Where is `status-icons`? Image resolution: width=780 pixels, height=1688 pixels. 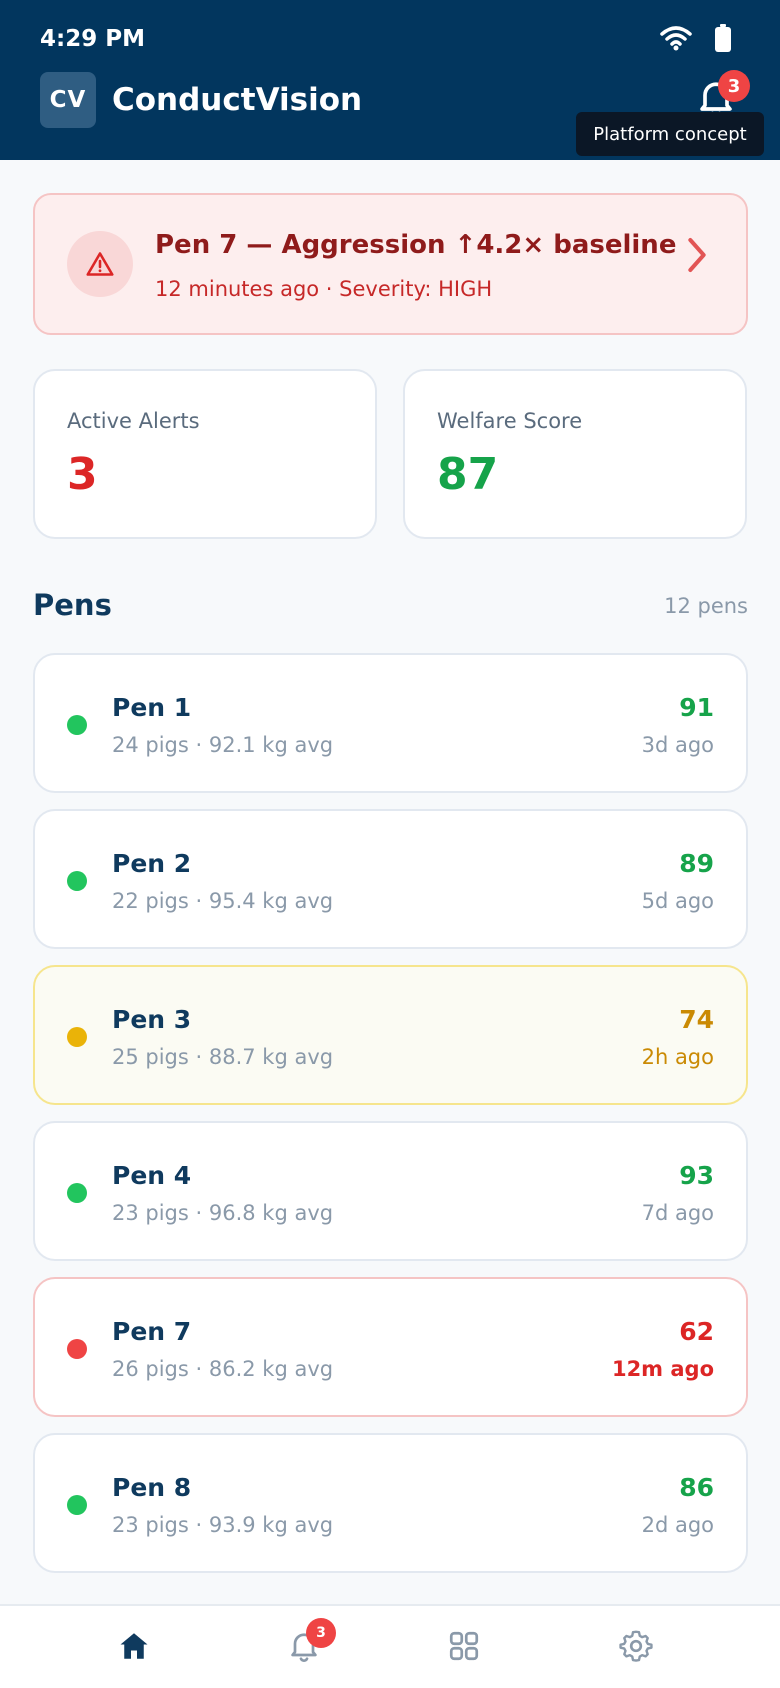 status-icons is located at coordinates (696, 38).